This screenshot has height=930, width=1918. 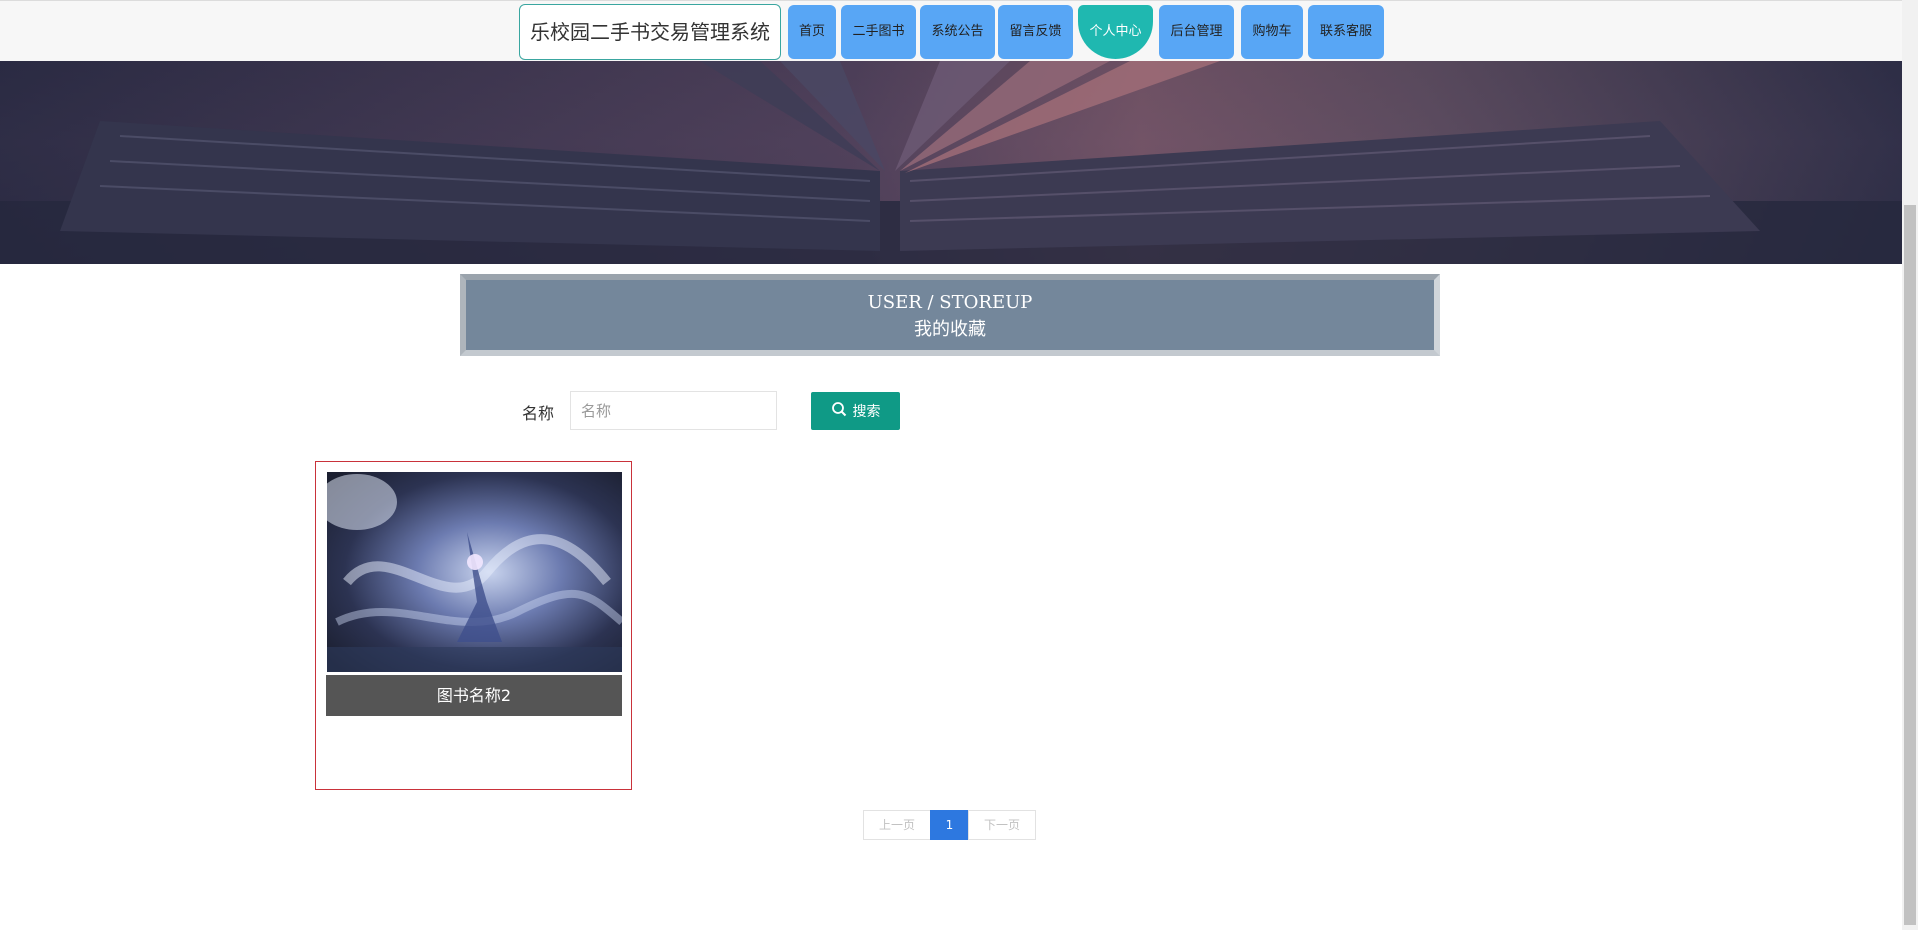 What do you see at coordinates (1910, 565) in the screenshot?
I see `scrollbar-thumb` at bounding box center [1910, 565].